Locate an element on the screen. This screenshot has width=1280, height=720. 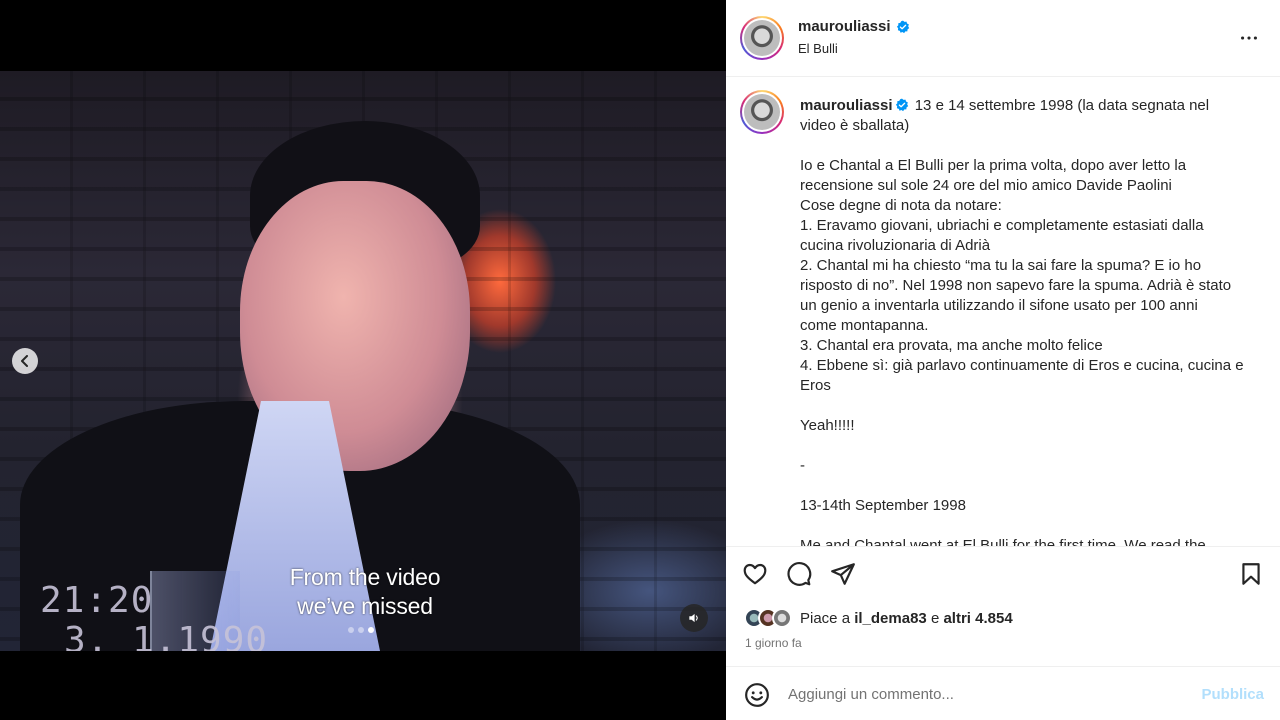
heart-icon is located at coordinates (755, 574).